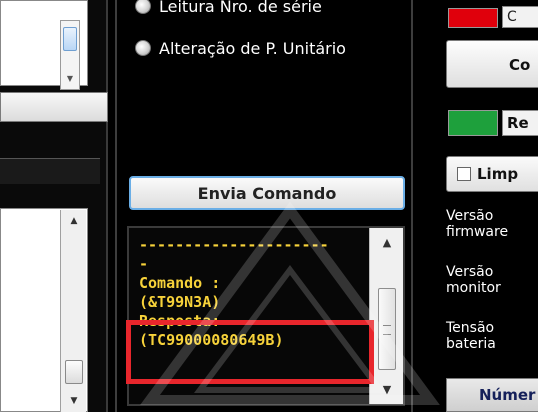 The height and width of the screenshot is (412, 538). Describe the element at coordinates (240, 8) in the screenshot. I see `radio-label: Leitura Nro. de série` at that location.